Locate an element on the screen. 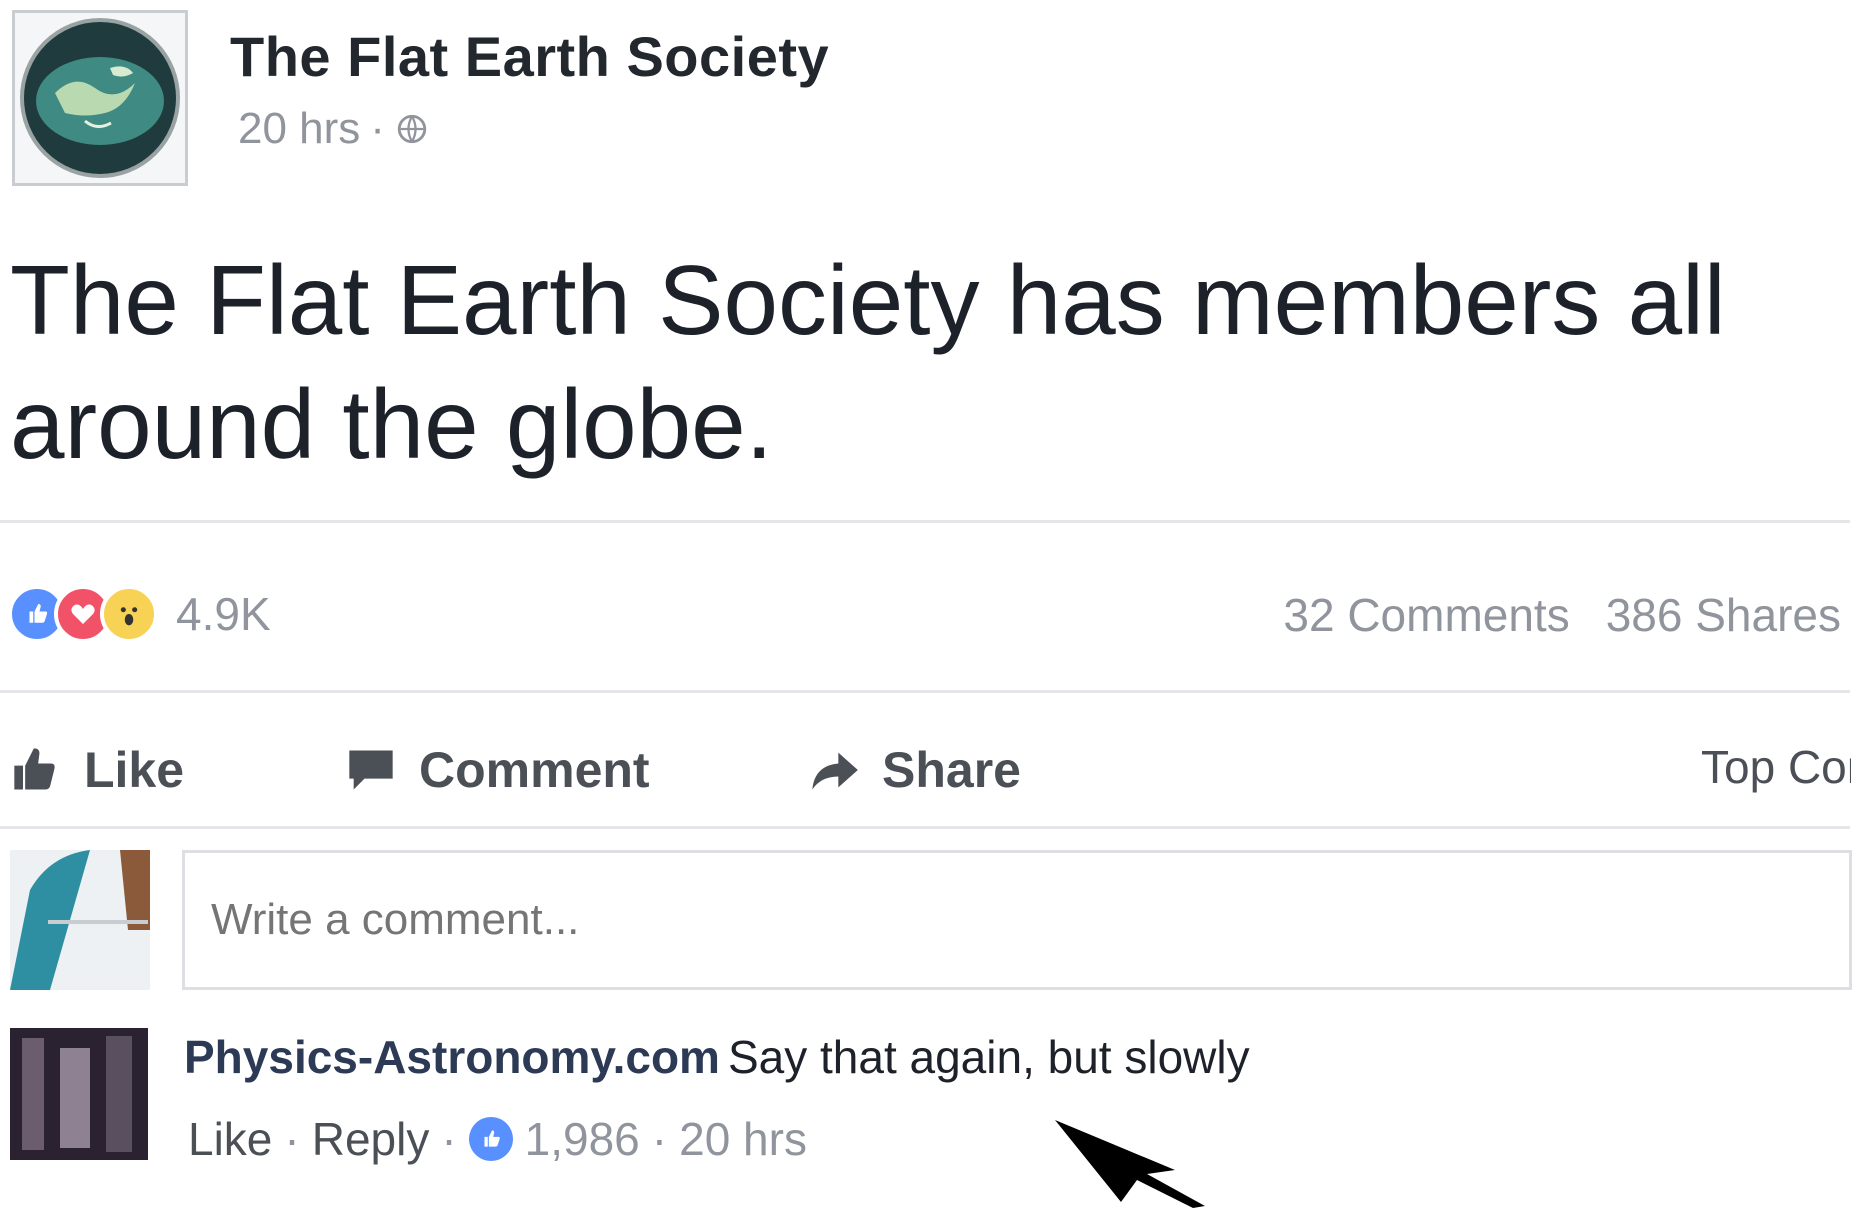  commenter-avatar-icon is located at coordinates (79, 1094).